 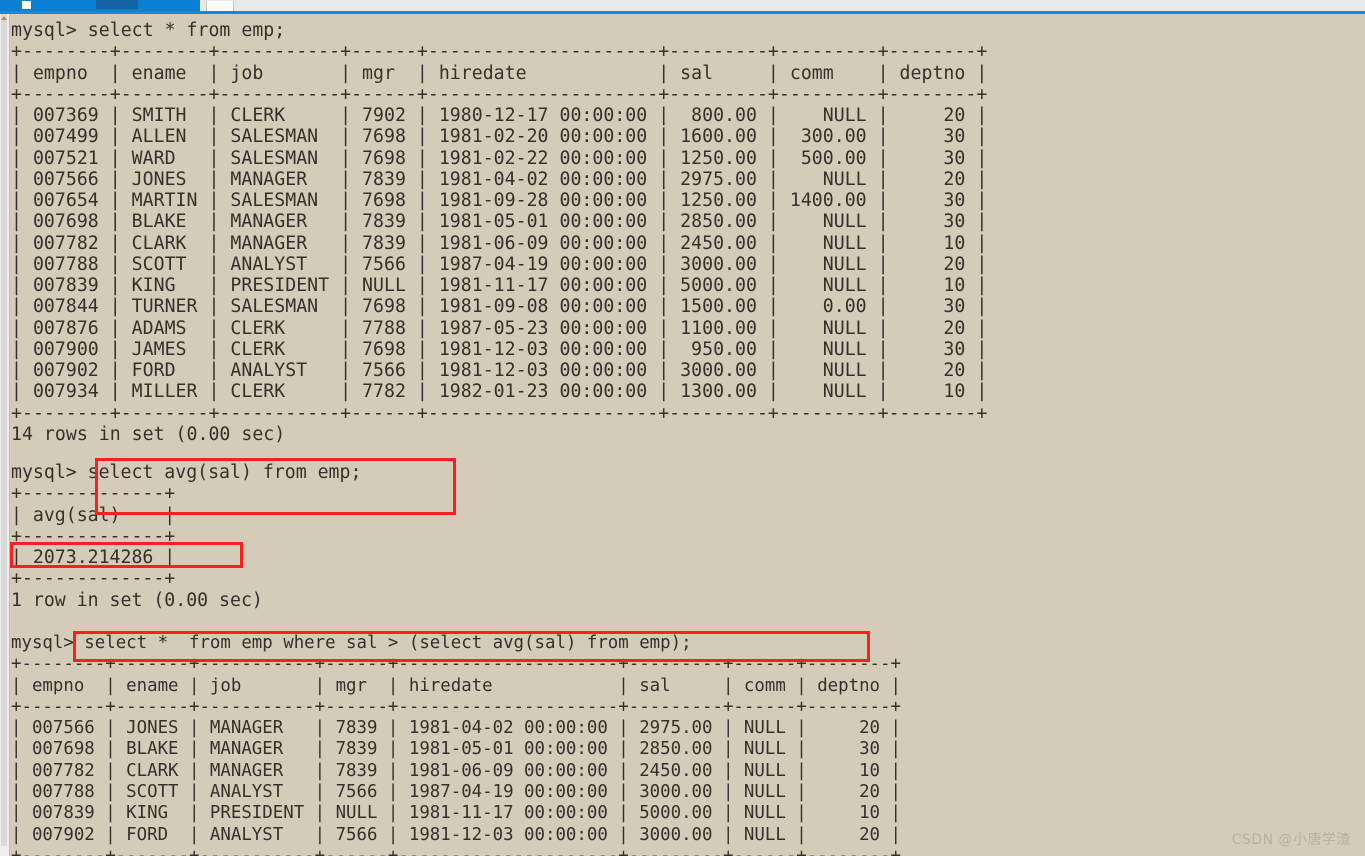 I want to click on taskbar-tab-title, so click(x=117, y=4).